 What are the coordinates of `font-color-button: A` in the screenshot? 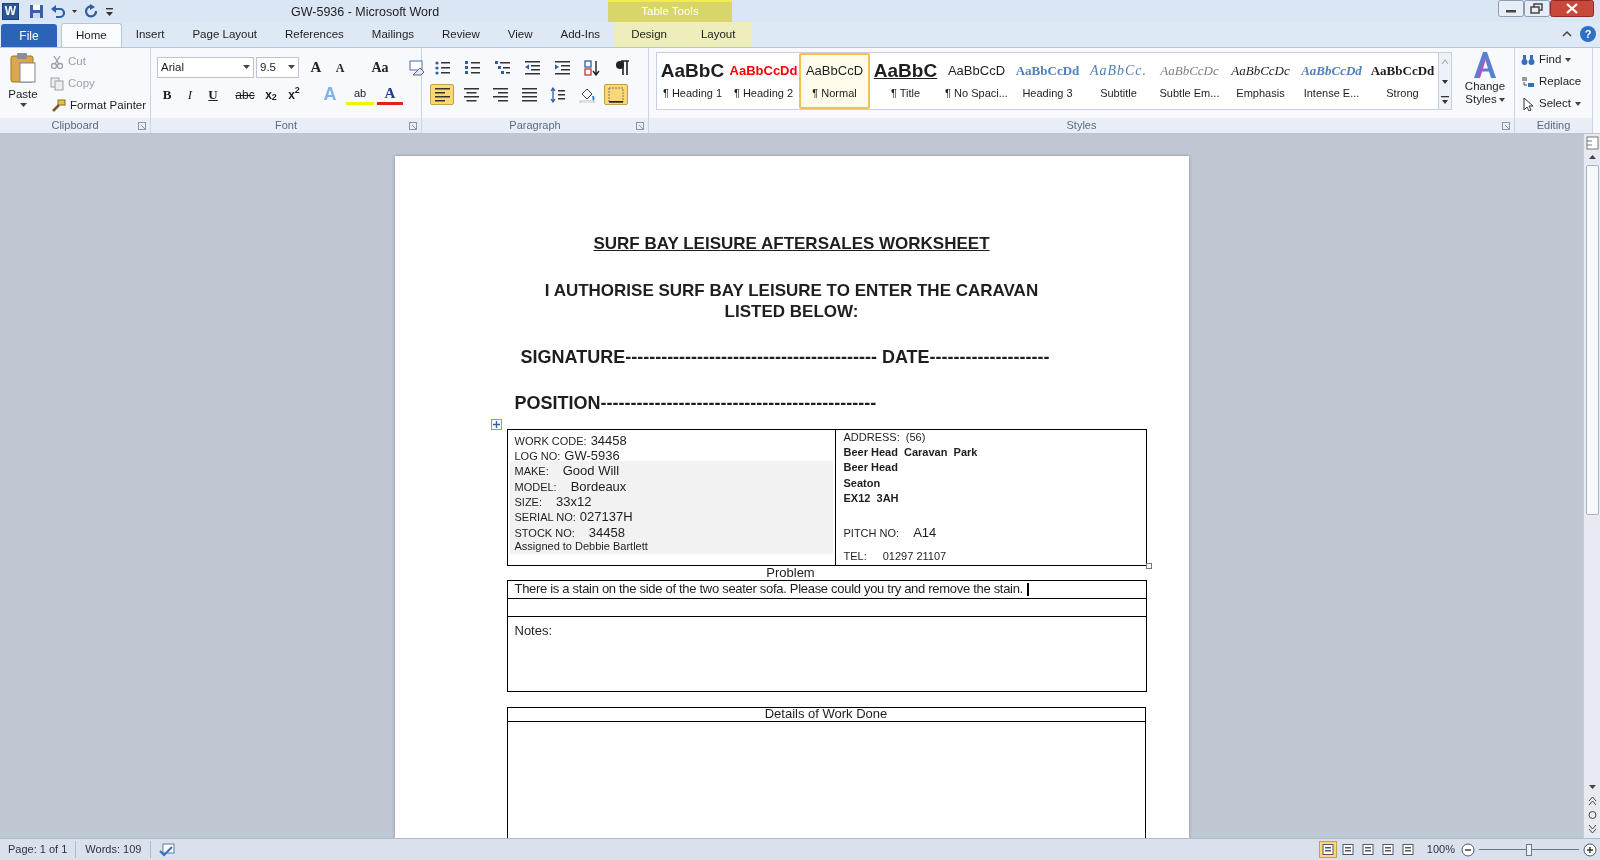 It's located at (390, 94).